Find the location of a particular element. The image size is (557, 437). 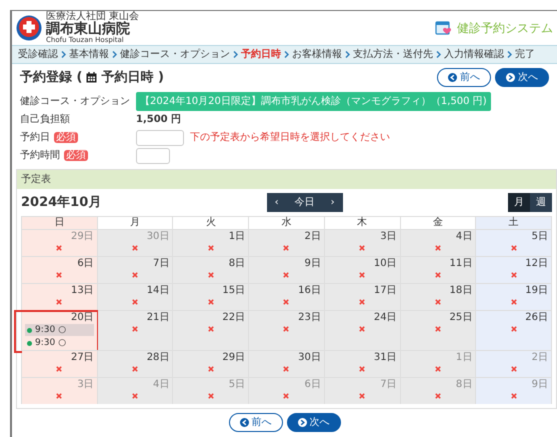

slot-mark: ○ is located at coordinates (62, 343).